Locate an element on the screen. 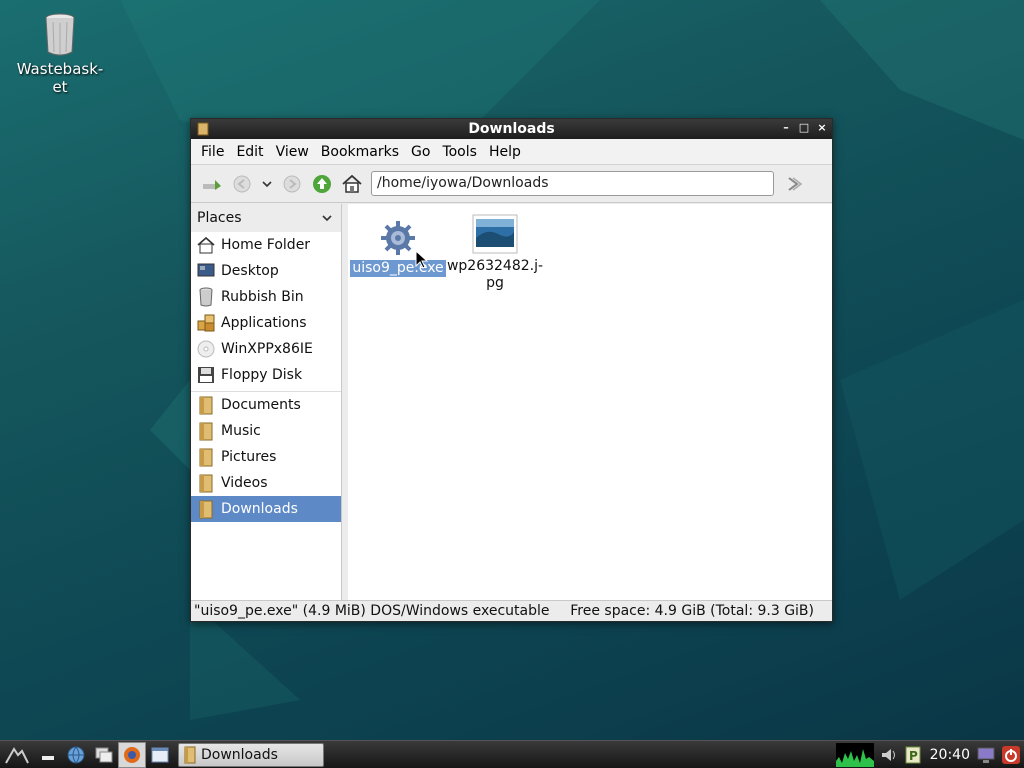 The width and height of the screenshot is (1024, 768). sidebar-item-floppy-disk: Floppy Disk is located at coordinates (266, 375).